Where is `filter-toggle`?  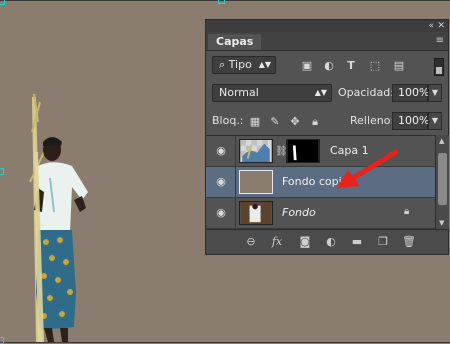
filter-toggle is located at coordinates (439, 67).